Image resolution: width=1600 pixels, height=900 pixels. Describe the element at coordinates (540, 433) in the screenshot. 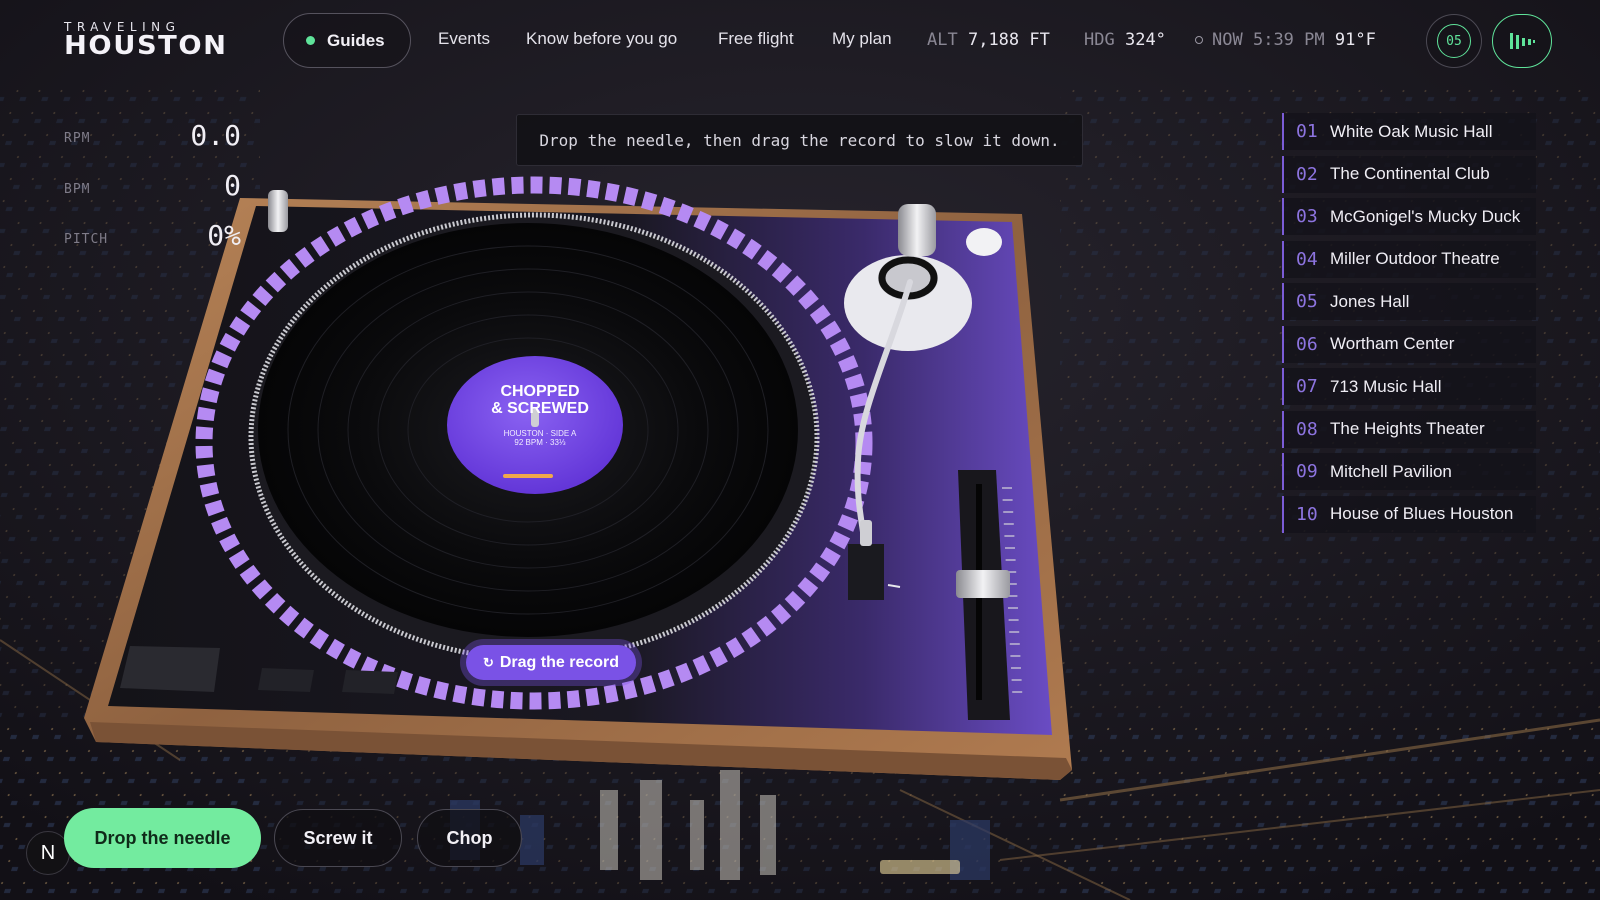

I see `record-subtitle-line1: HOUSTON · SIDE A` at that location.